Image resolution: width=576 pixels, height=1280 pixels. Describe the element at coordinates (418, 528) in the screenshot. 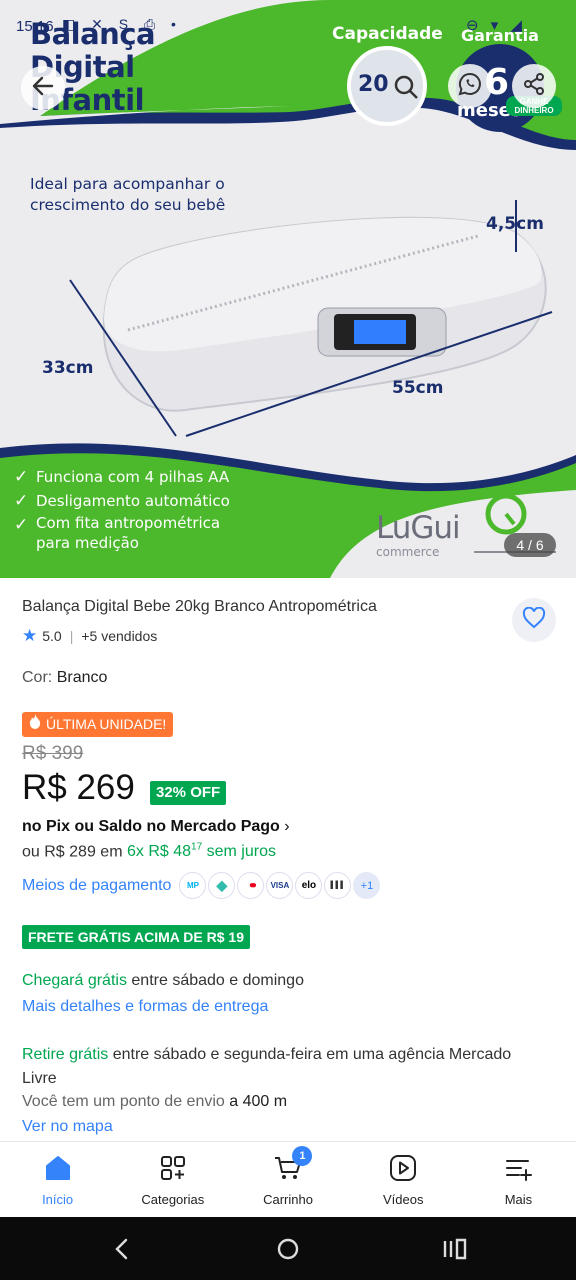

I see `brand-logo: LuGui` at that location.